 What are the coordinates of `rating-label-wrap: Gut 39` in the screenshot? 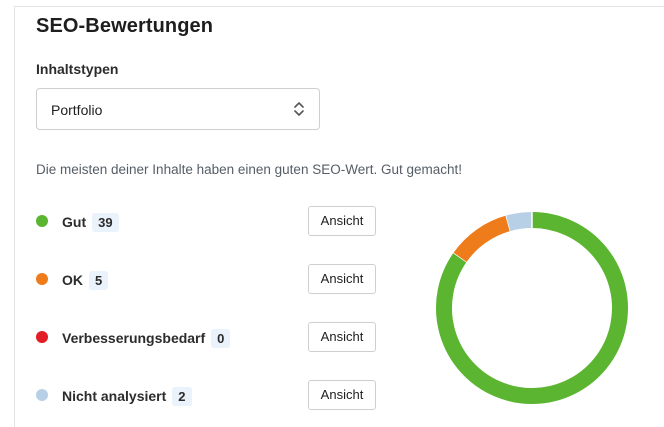 It's located at (90, 222).